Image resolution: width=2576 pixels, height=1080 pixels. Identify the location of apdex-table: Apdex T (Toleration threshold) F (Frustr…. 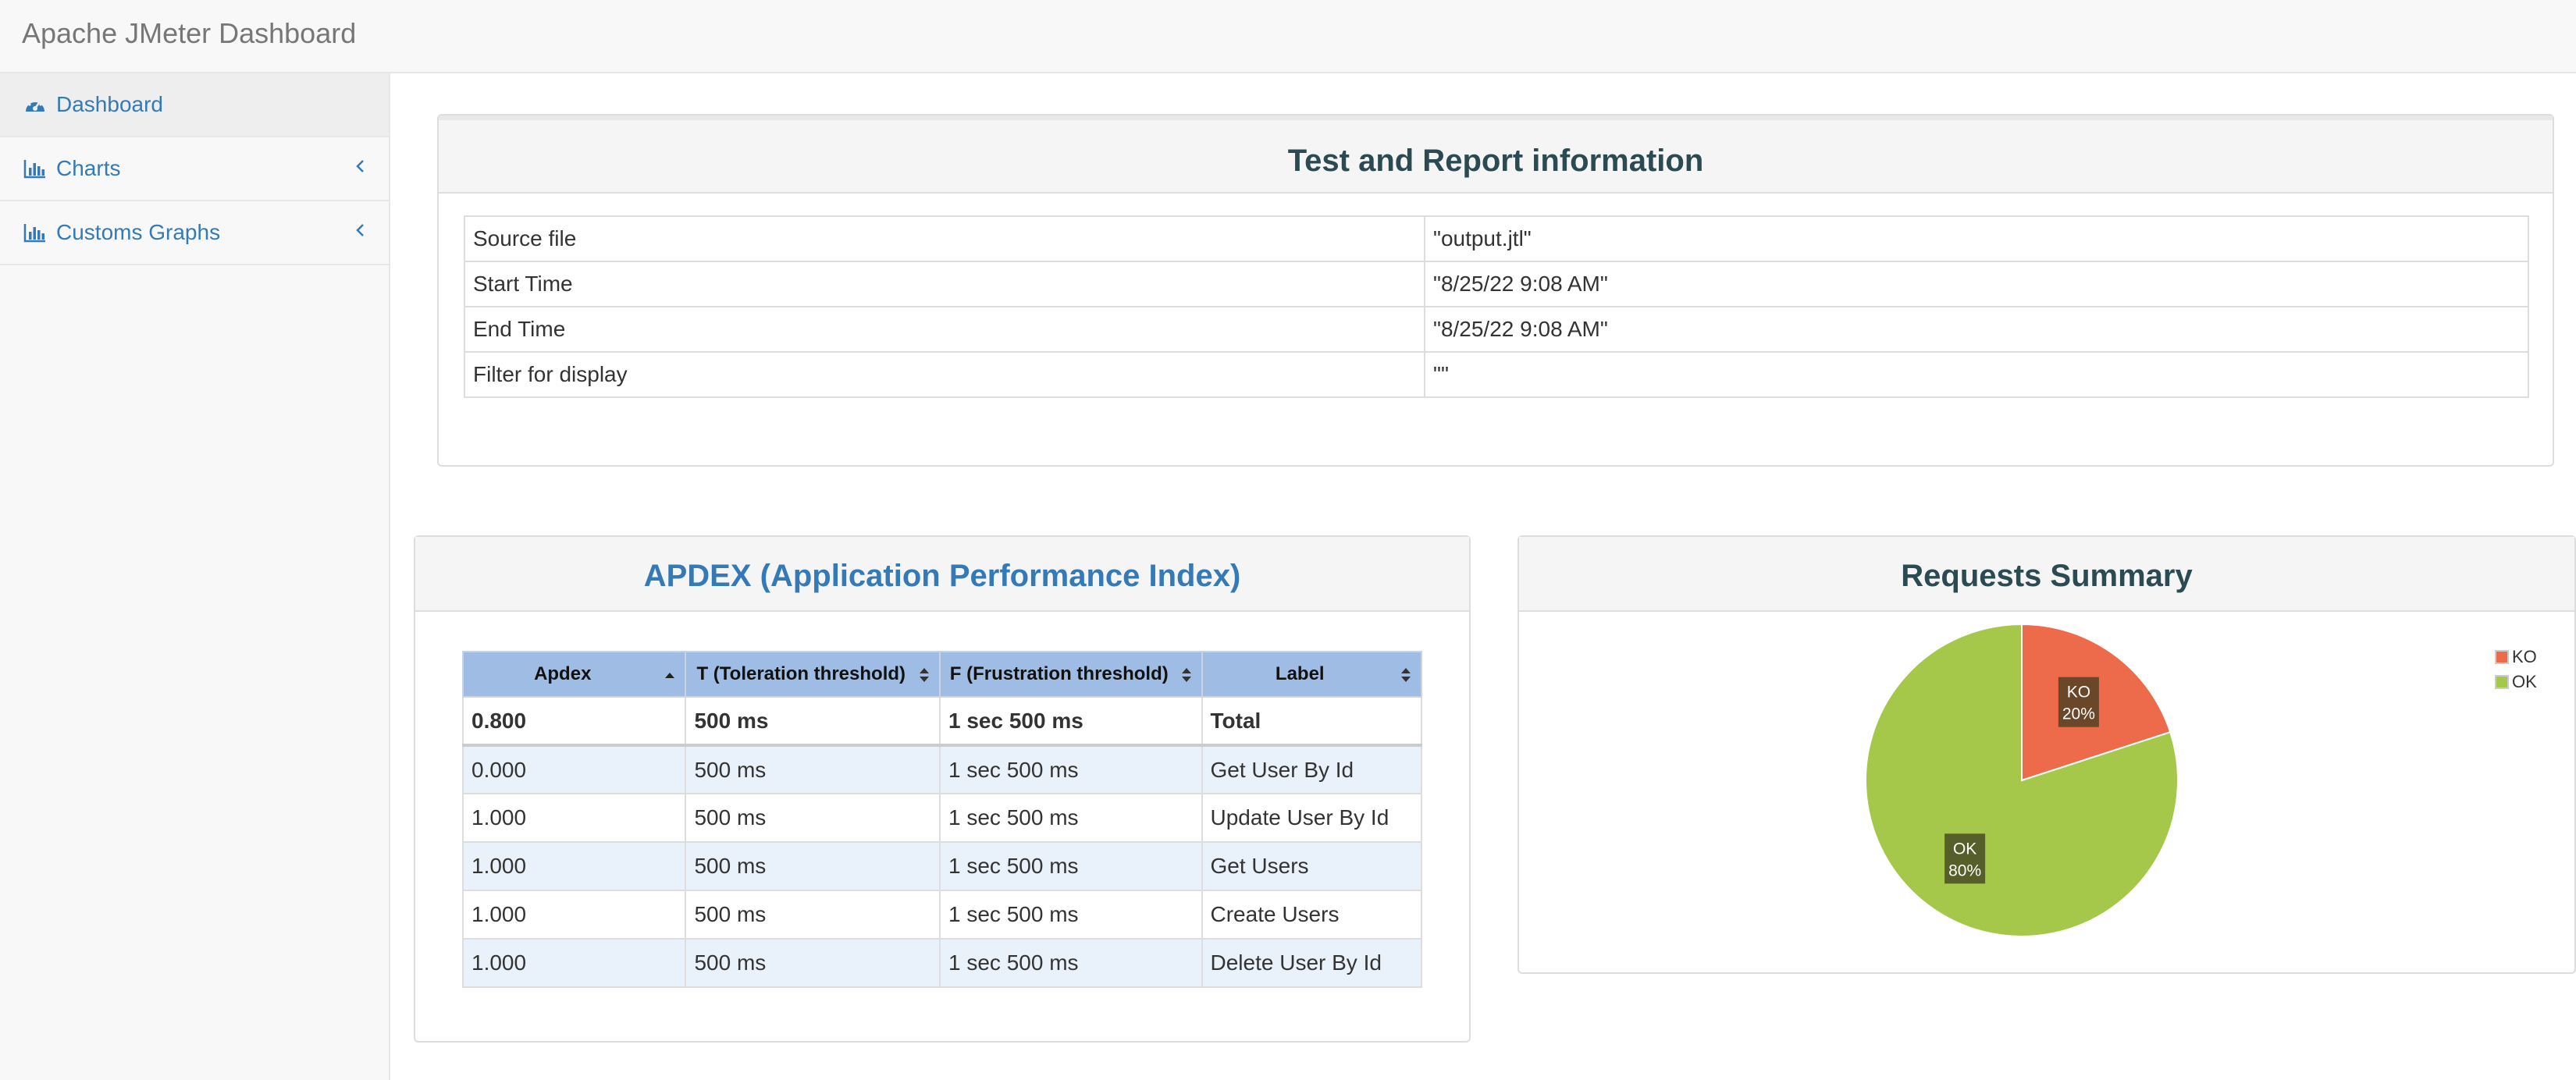
(942, 819).